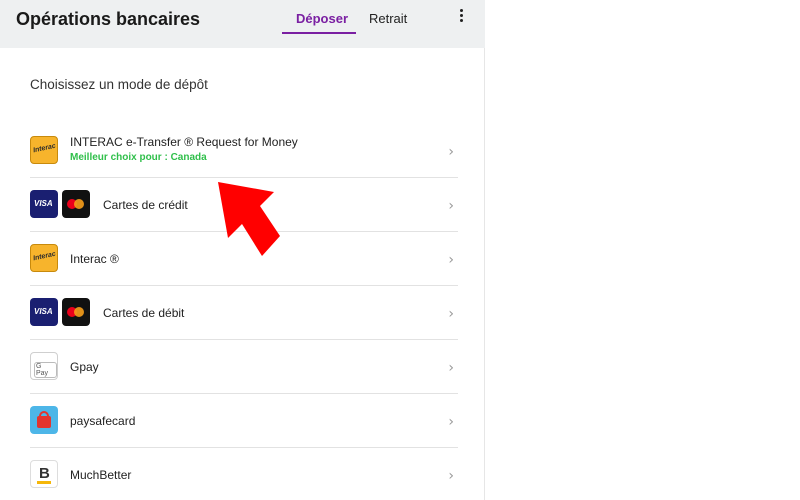 The width and height of the screenshot is (800, 500). I want to click on method-label: Interac ®, so click(94, 259).